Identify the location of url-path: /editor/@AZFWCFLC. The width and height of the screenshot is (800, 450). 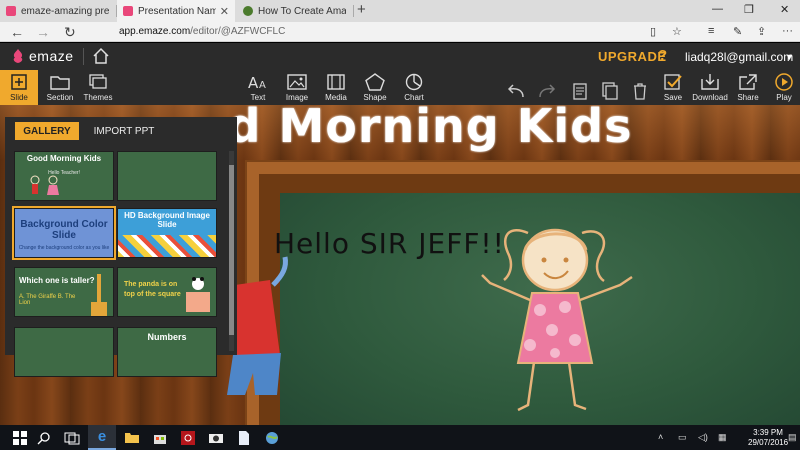
(238, 31).